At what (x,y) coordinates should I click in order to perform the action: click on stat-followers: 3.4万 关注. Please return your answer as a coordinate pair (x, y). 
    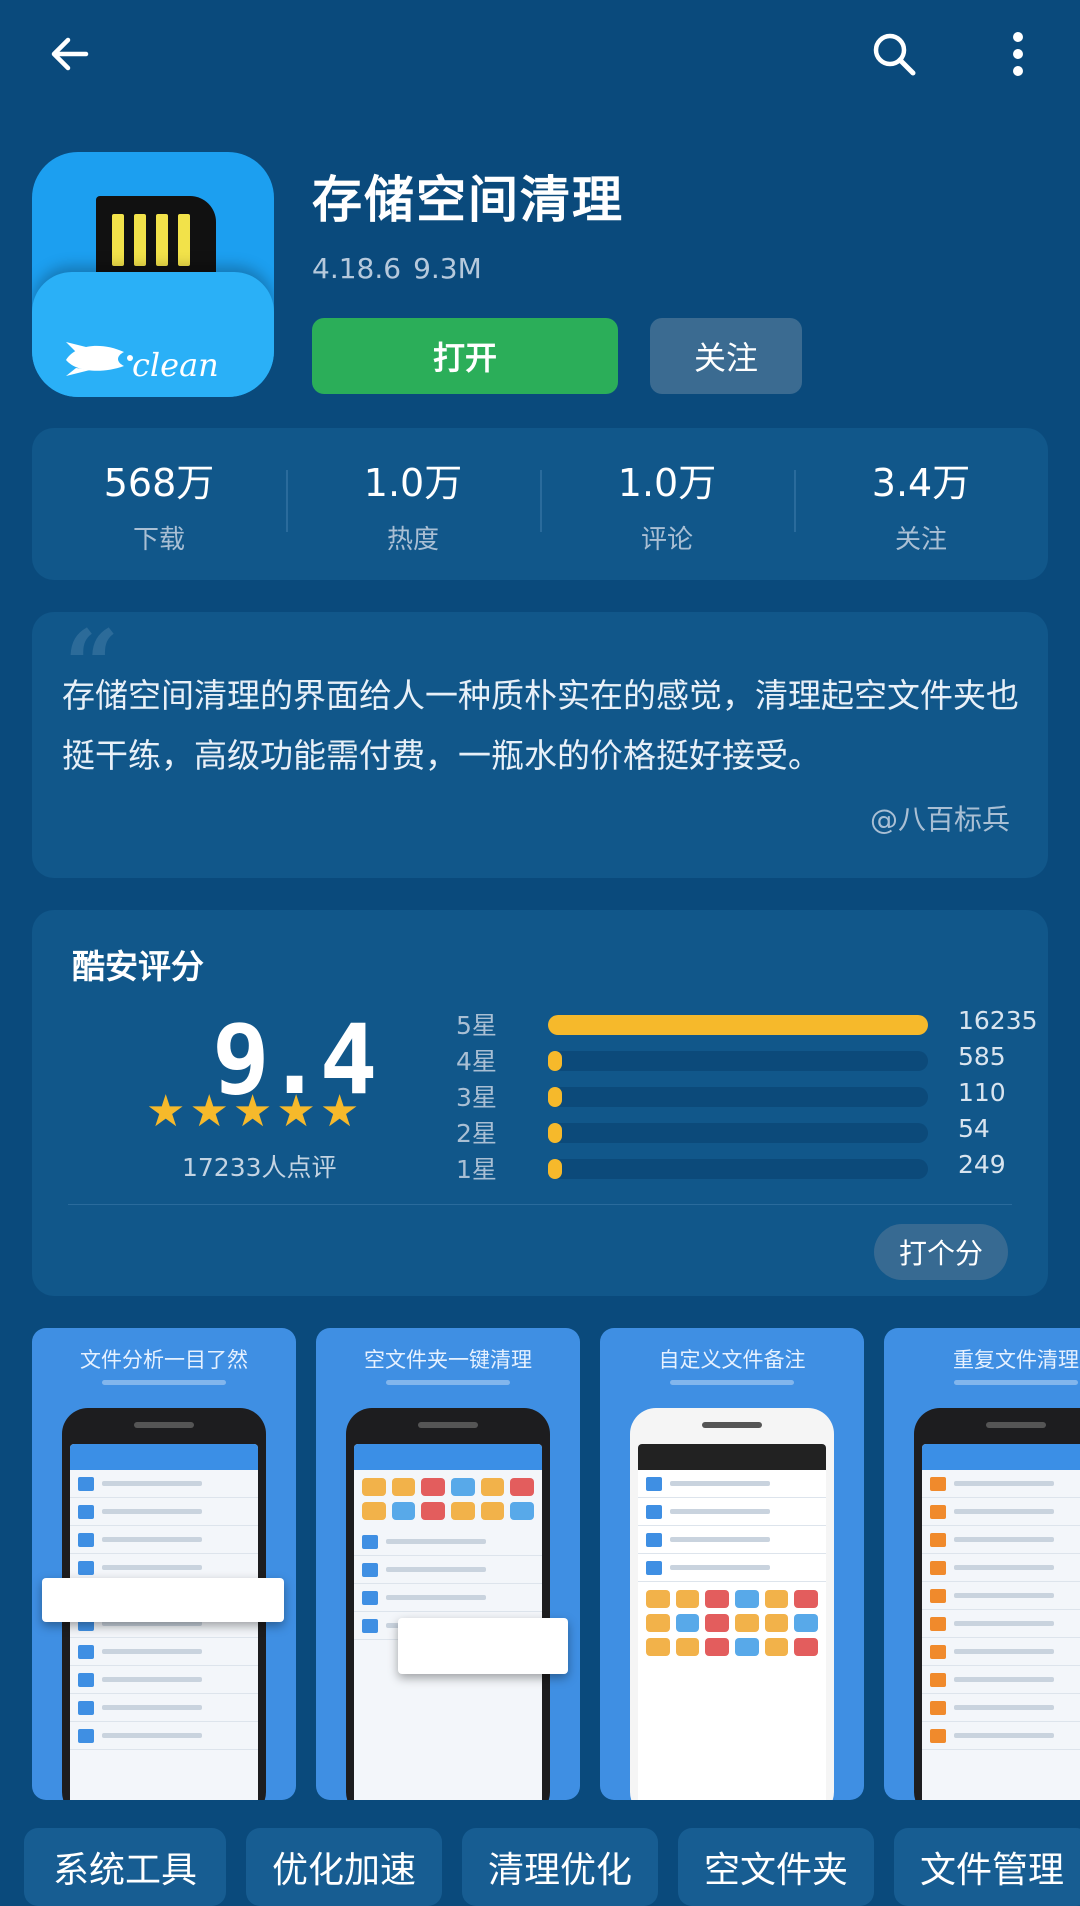
    Looking at the image, I should click on (921, 504).